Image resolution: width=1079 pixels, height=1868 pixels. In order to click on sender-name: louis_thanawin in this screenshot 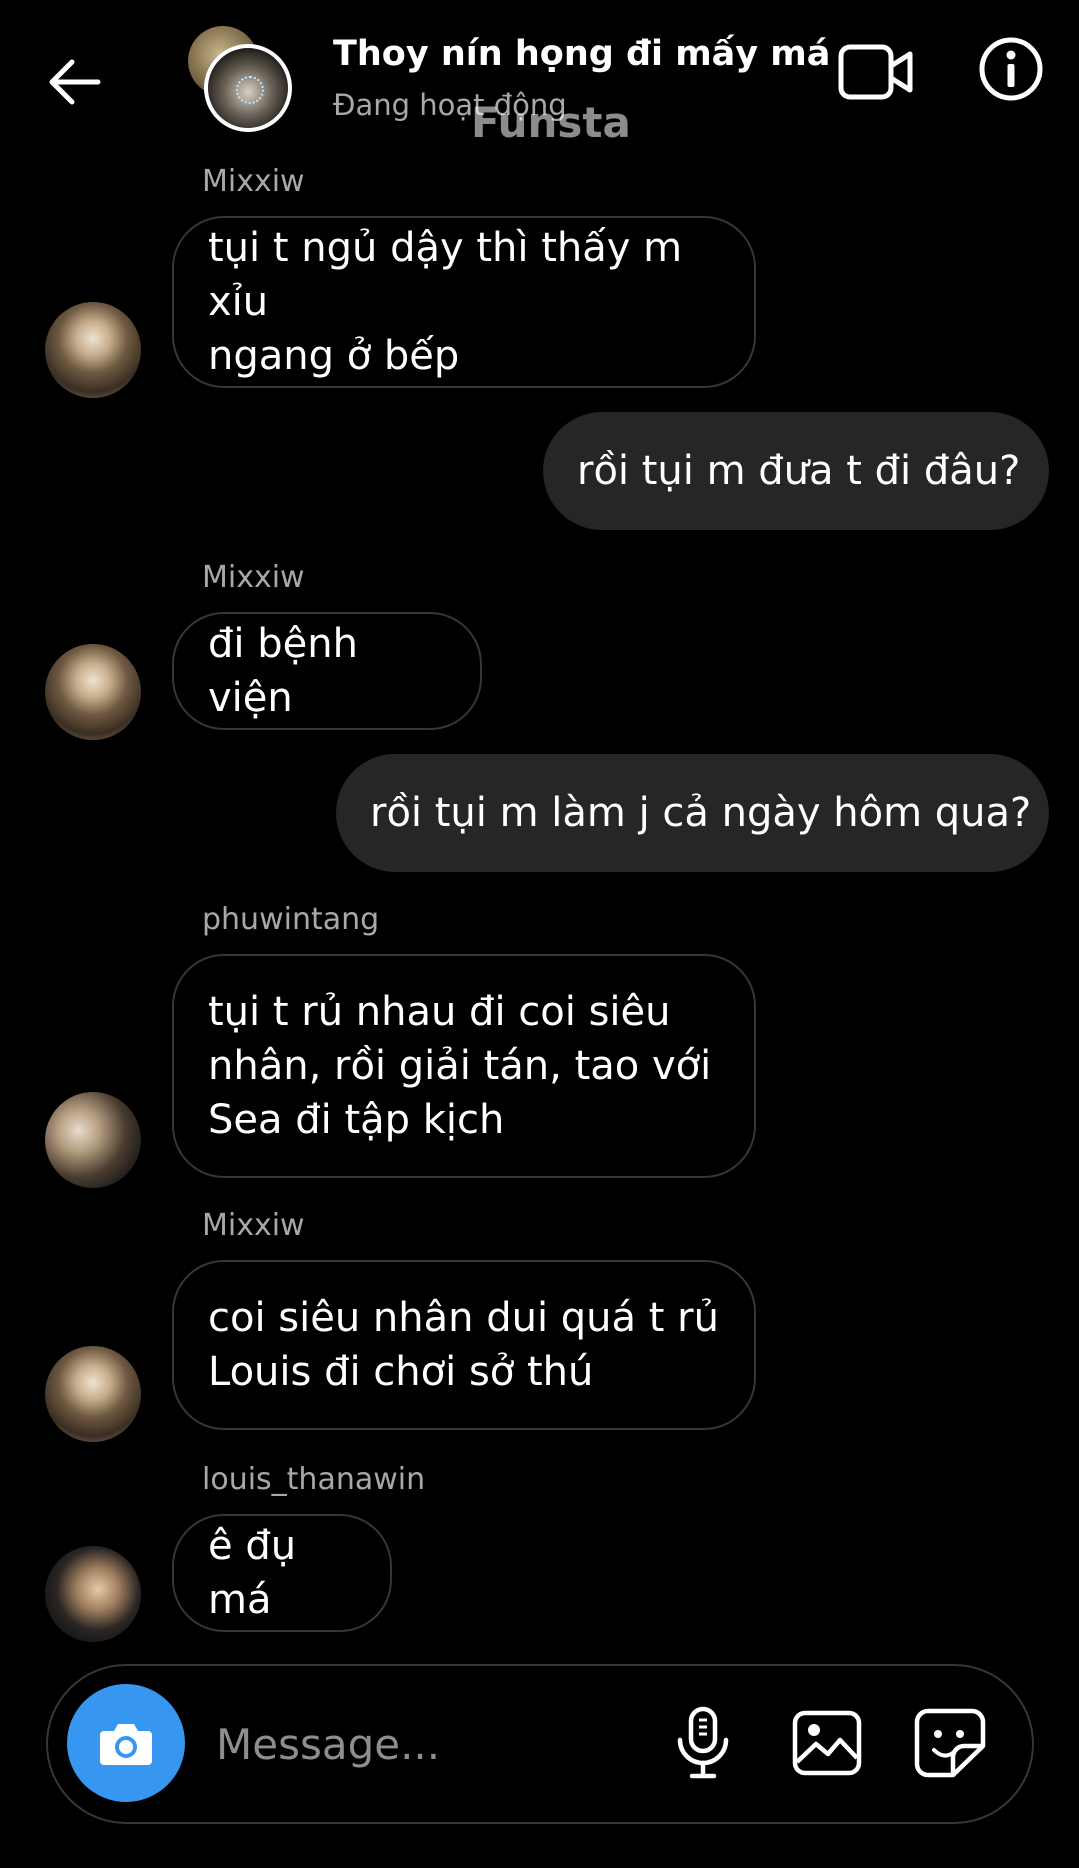, I will do `click(314, 1479)`.